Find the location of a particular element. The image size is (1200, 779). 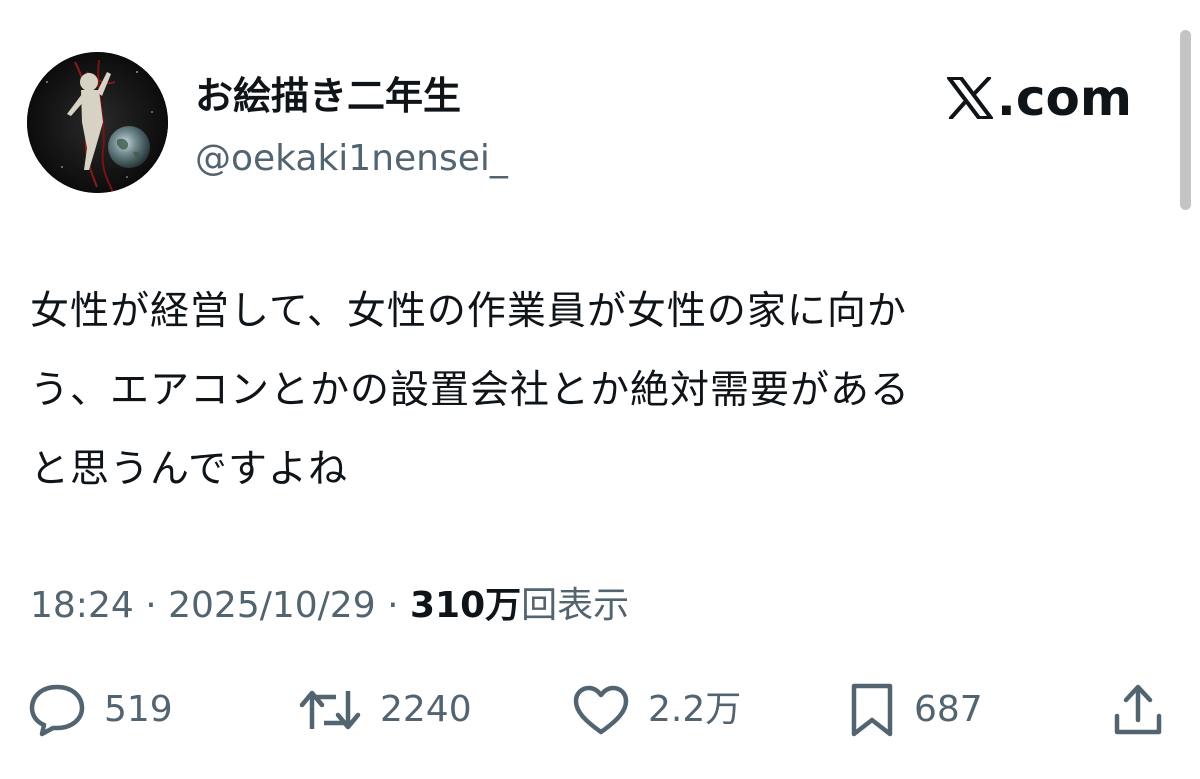

retweet-count: 2240 is located at coordinates (426, 709).